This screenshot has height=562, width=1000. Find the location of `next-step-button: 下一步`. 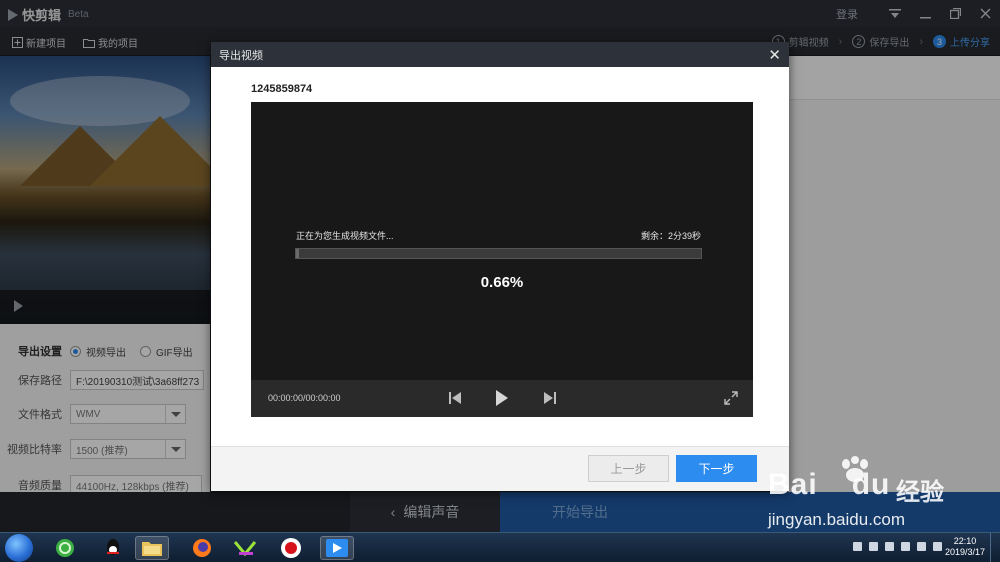

next-step-button: 下一步 is located at coordinates (716, 468).